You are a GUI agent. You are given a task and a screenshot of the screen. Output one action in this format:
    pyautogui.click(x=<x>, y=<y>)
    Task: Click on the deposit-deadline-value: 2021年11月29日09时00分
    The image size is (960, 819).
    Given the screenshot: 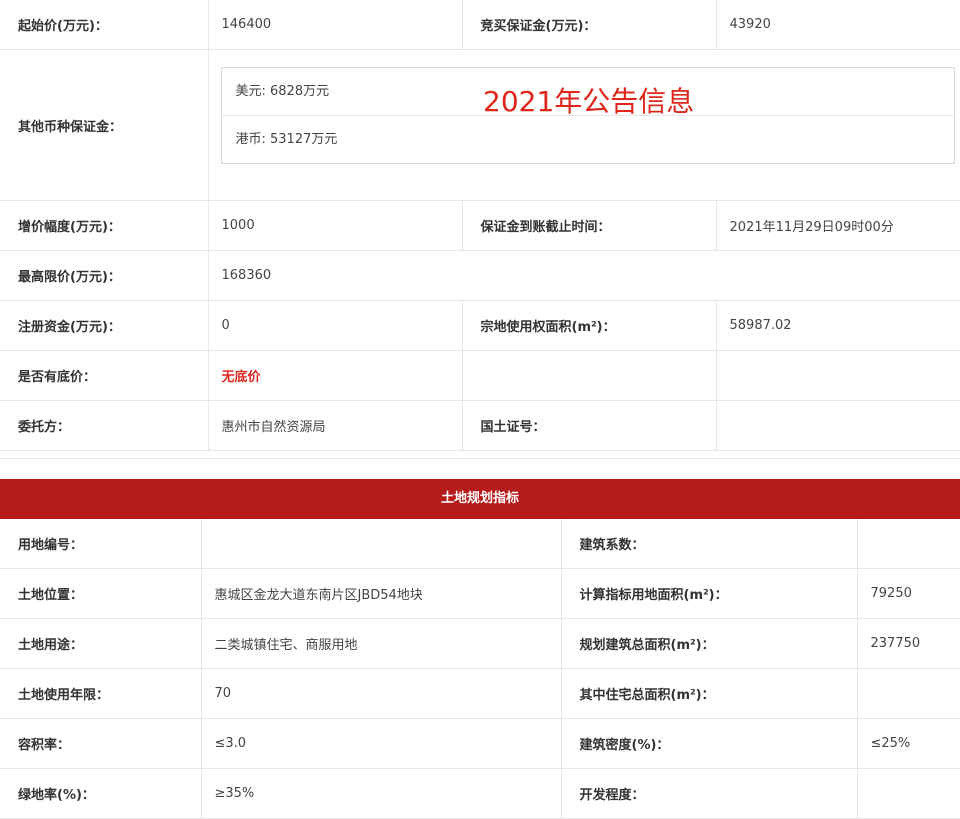 What is the action you would take?
    pyautogui.click(x=837, y=225)
    